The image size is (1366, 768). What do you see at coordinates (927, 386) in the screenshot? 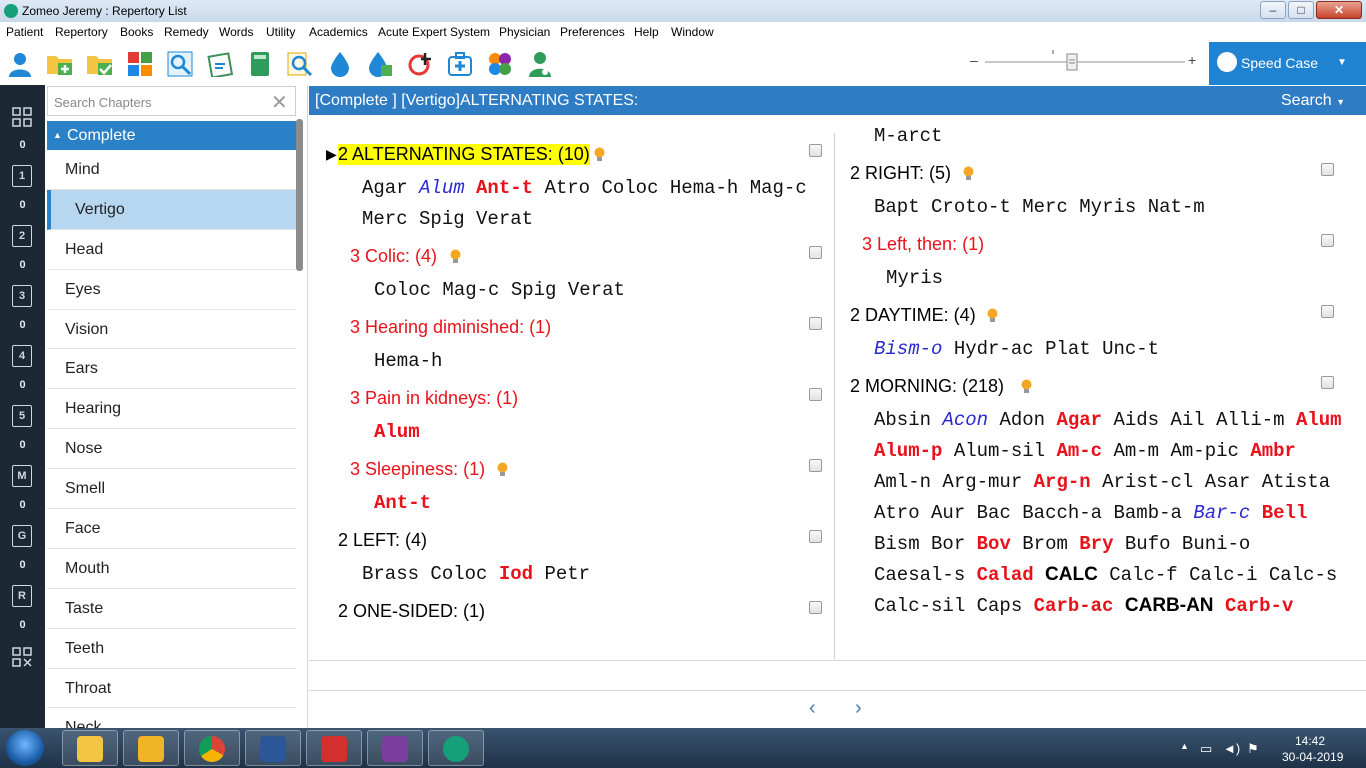
I see `rubric-morning: 2 MORNING: (218)` at bounding box center [927, 386].